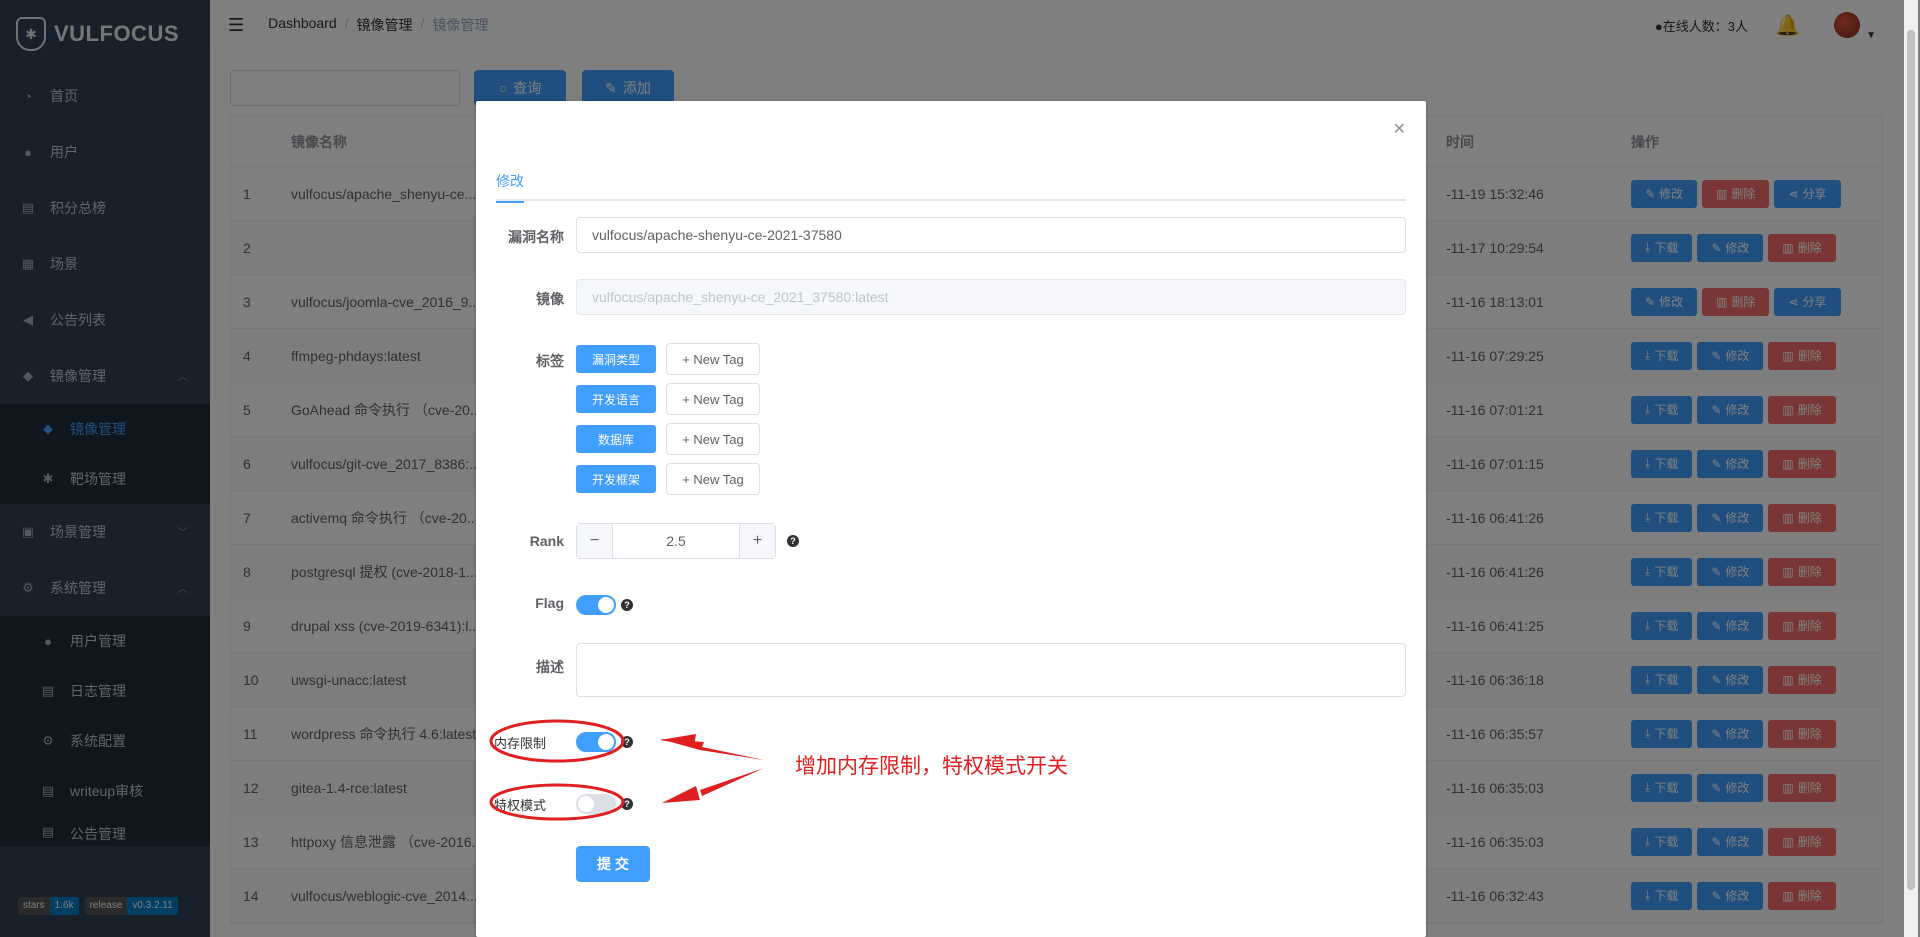 This screenshot has height=937, width=1920. What do you see at coordinates (626, 770) in the screenshot?
I see `red-annotation` at bounding box center [626, 770].